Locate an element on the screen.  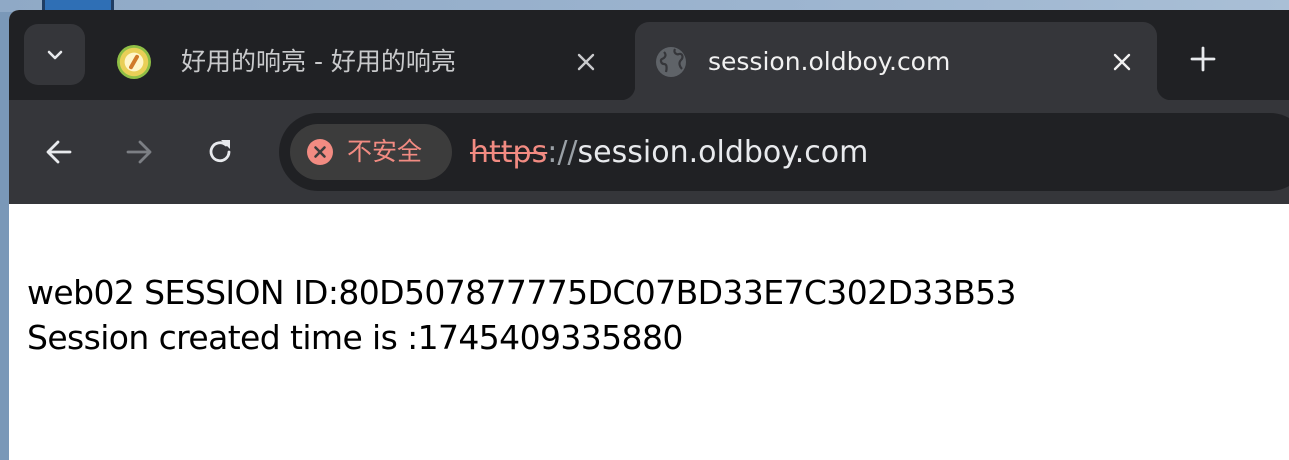
url-scheme: https is located at coordinates (509, 152).